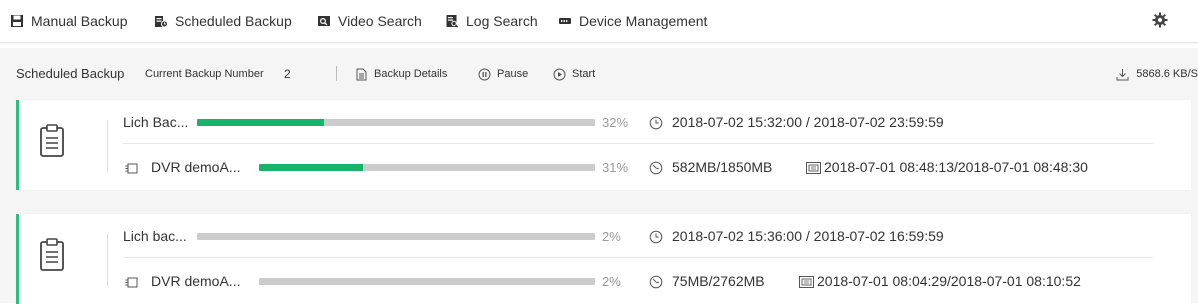  I want to click on gear-icon, so click(1160, 20).